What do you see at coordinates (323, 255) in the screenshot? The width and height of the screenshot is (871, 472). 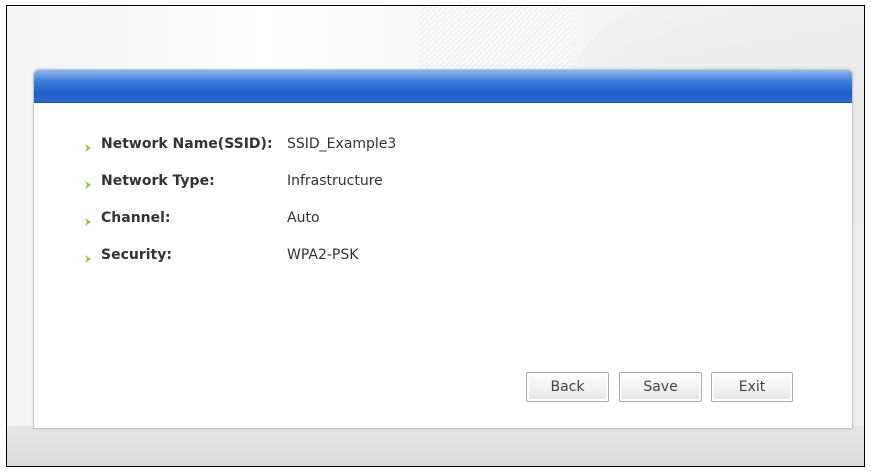 I see `security-value: WPA2-PSK` at bounding box center [323, 255].